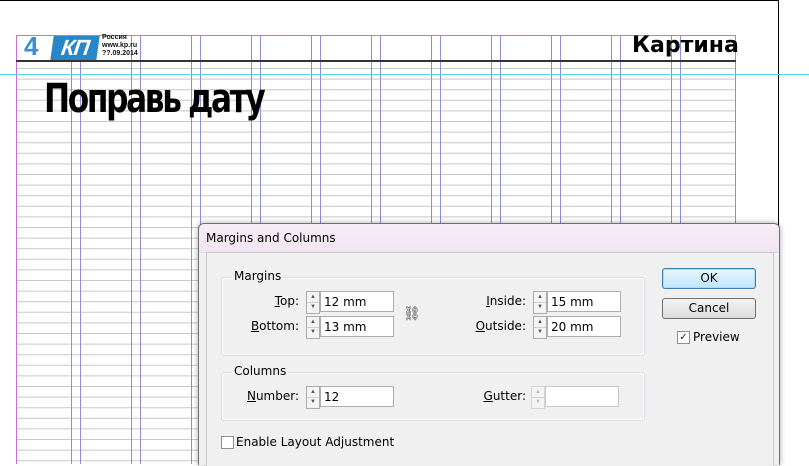  I want to click on gutter-label: Gutter:, so click(504, 396).